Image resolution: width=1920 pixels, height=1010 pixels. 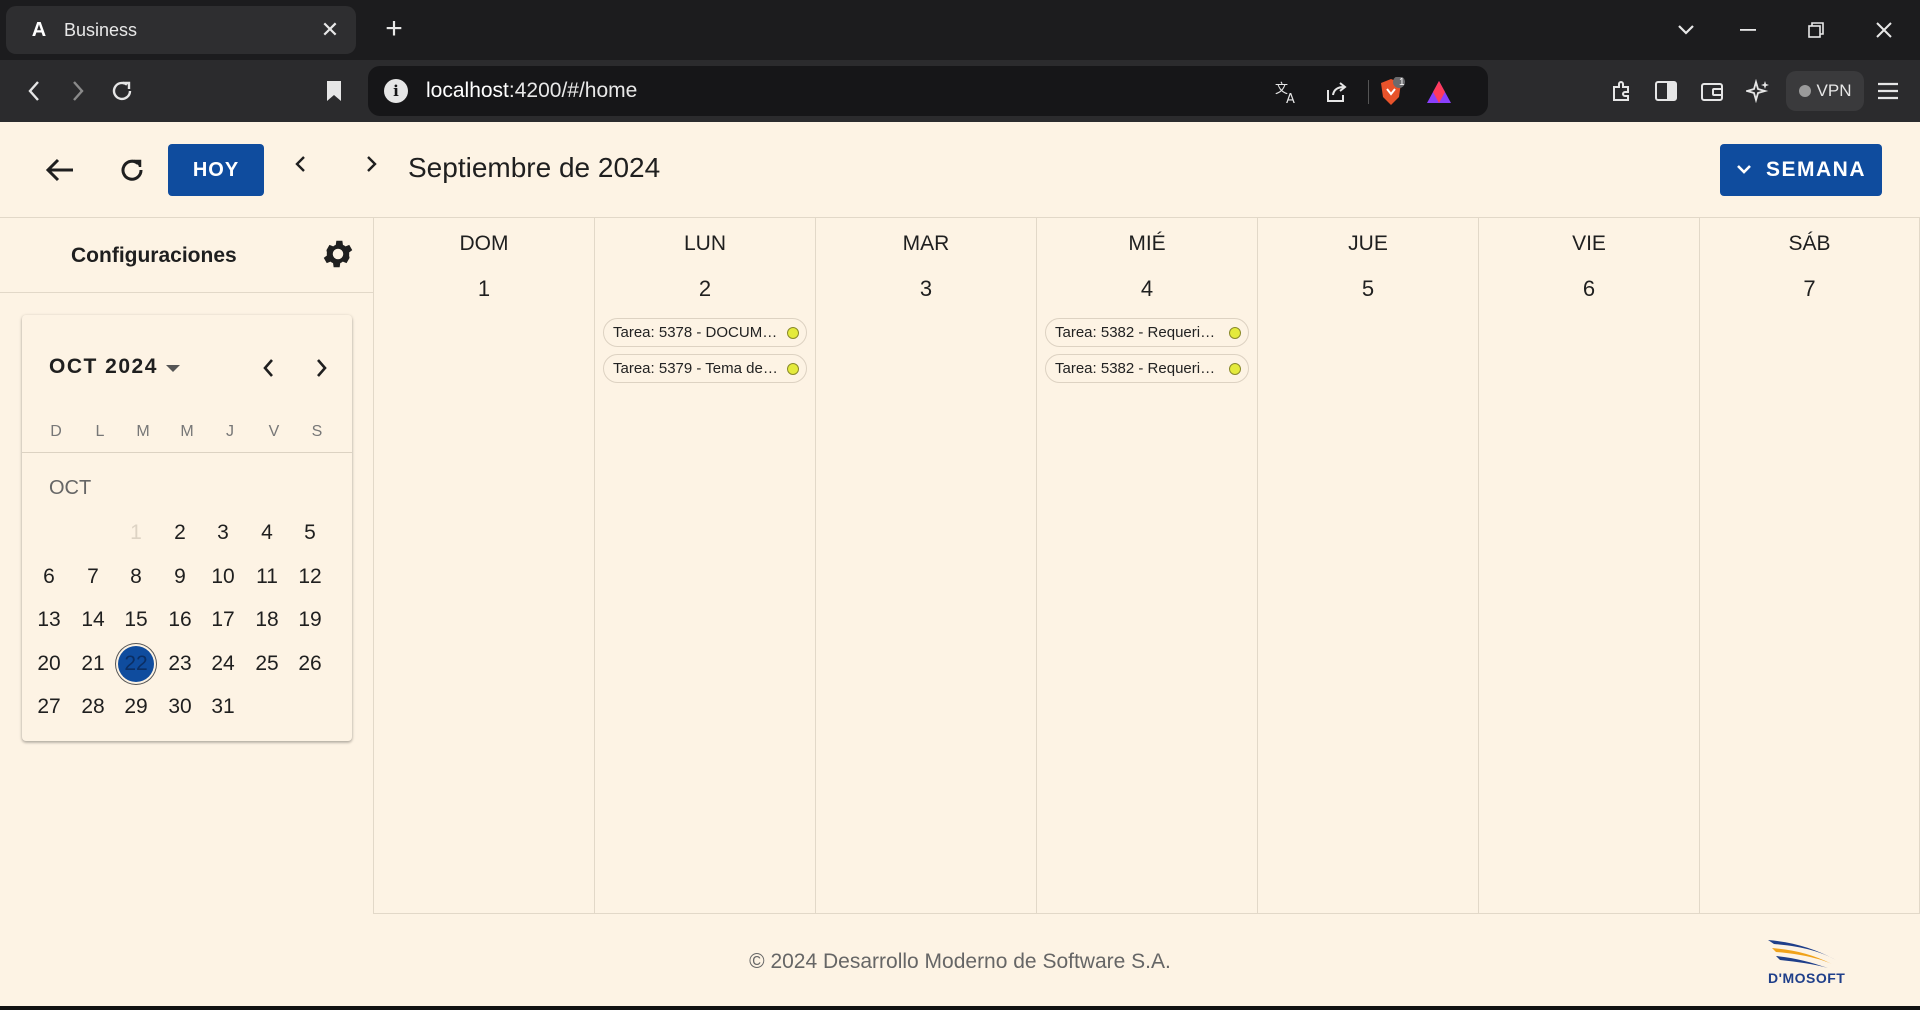 What do you see at coordinates (216, 170) in the screenshot?
I see `today-button: HOY` at bounding box center [216, 170].